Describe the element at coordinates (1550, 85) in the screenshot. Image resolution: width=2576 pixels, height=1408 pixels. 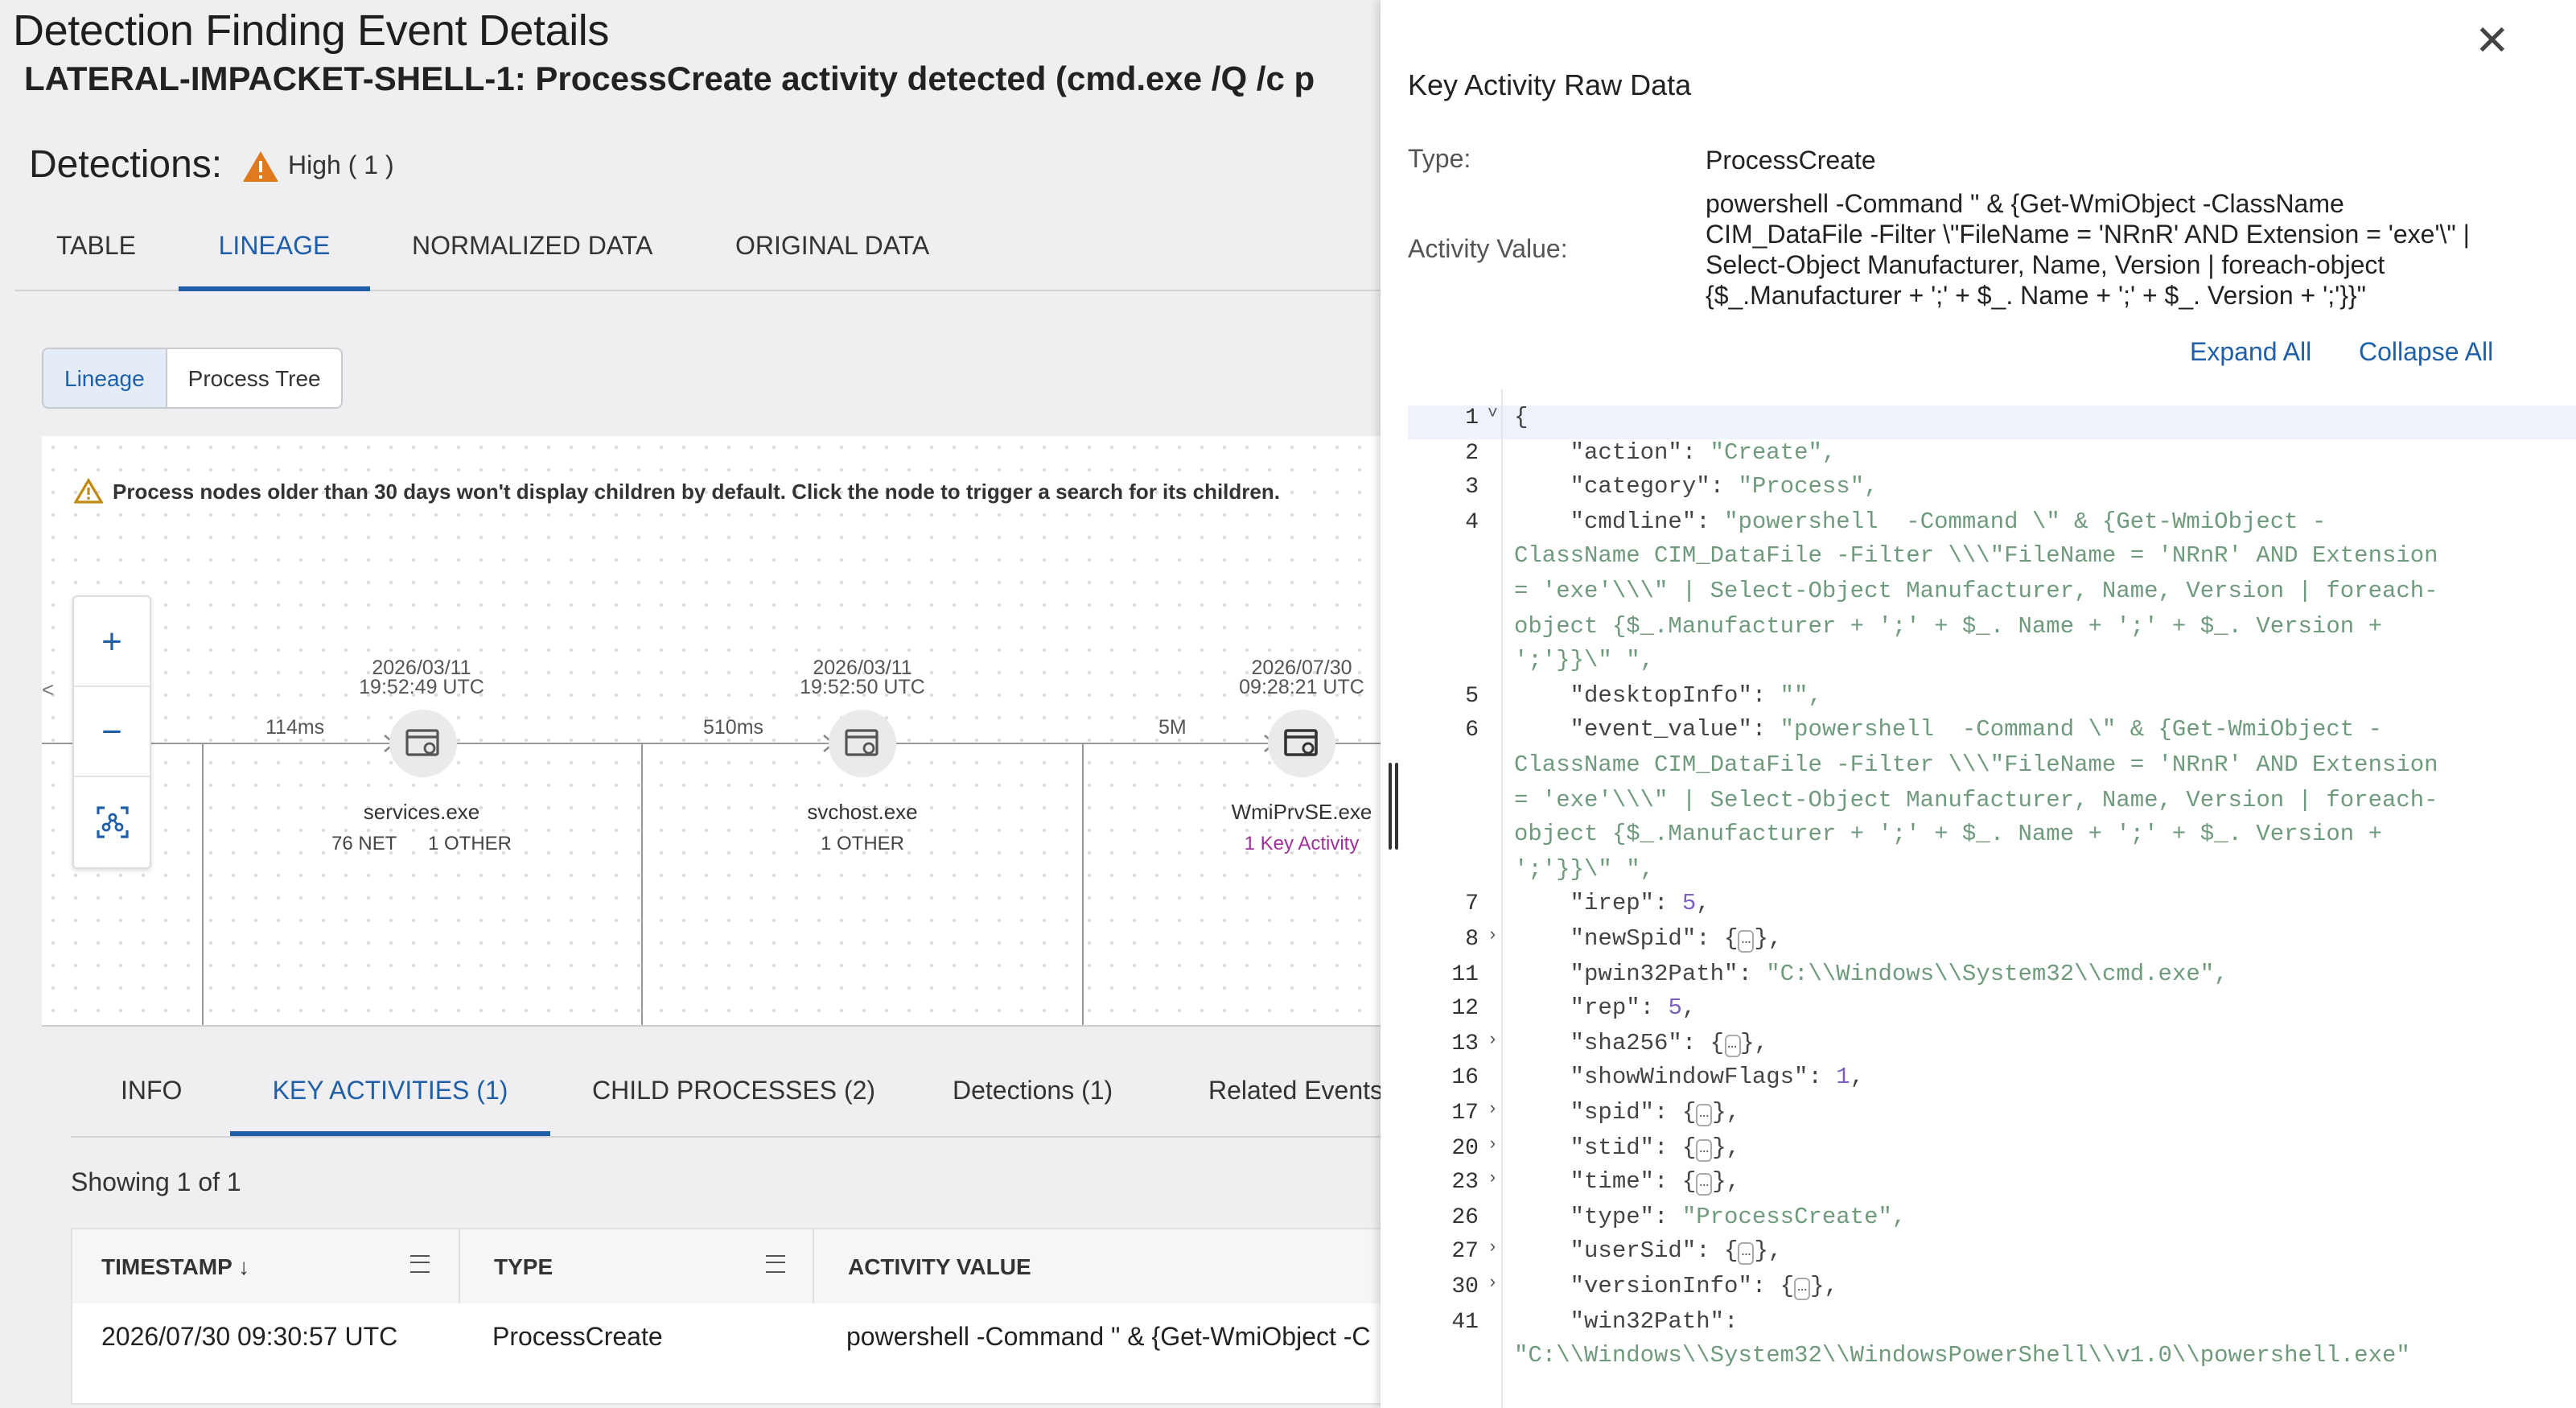
I see `panel-title: Key Activity Raw Data` at that location.